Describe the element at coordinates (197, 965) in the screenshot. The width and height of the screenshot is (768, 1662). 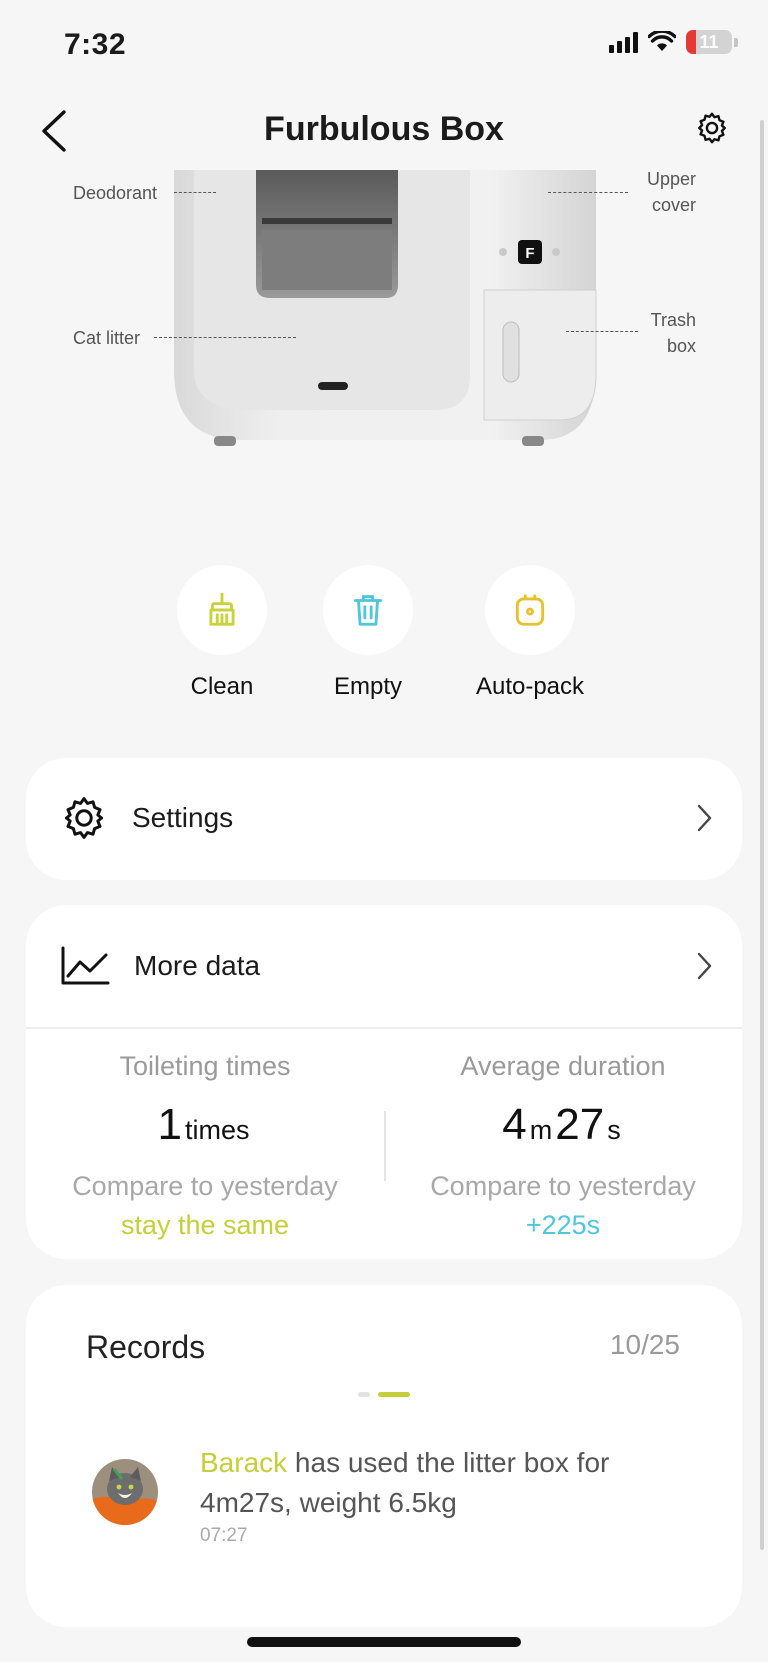
I see `more-data-label: More data` at that location.